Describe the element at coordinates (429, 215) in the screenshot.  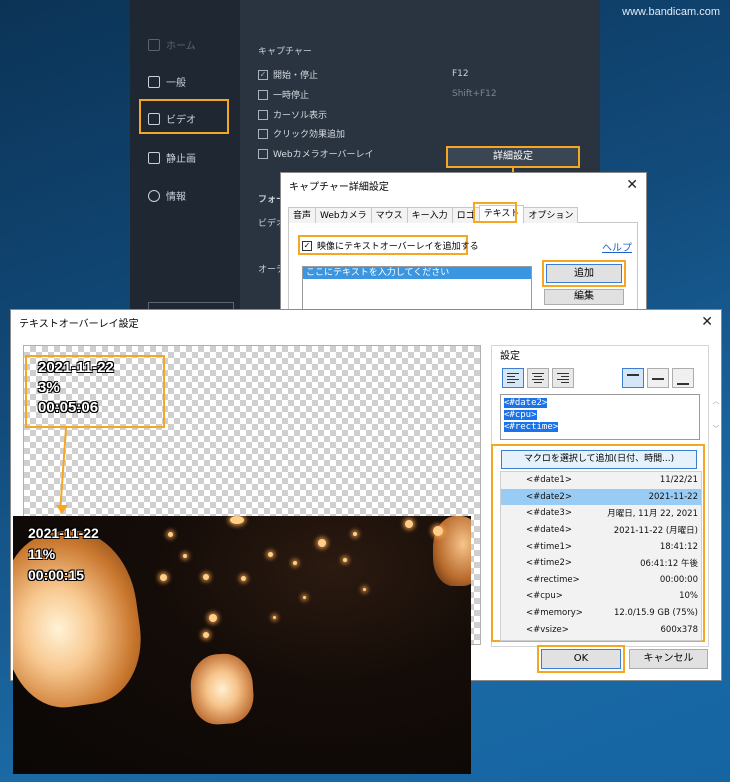
I see `tab-keystroke: キー入力` at that location.